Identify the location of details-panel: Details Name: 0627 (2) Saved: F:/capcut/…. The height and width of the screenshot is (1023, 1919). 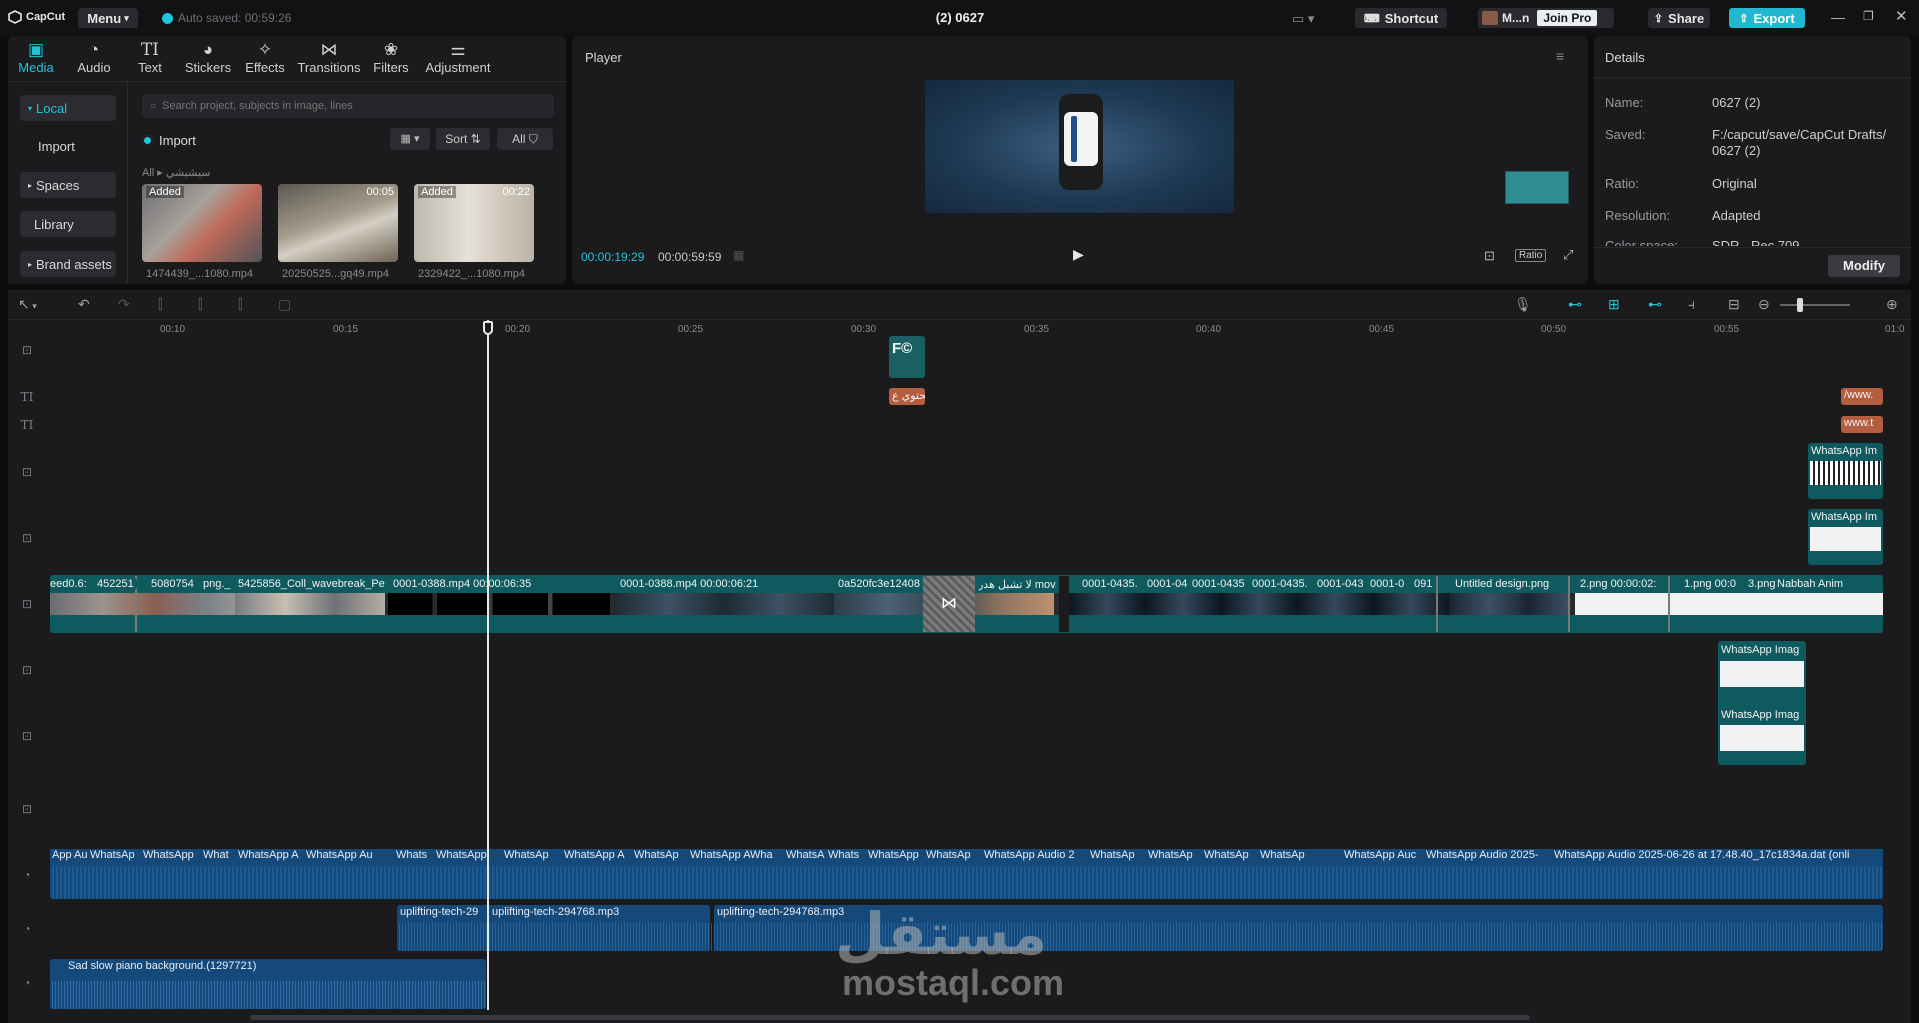
(1752, 160).